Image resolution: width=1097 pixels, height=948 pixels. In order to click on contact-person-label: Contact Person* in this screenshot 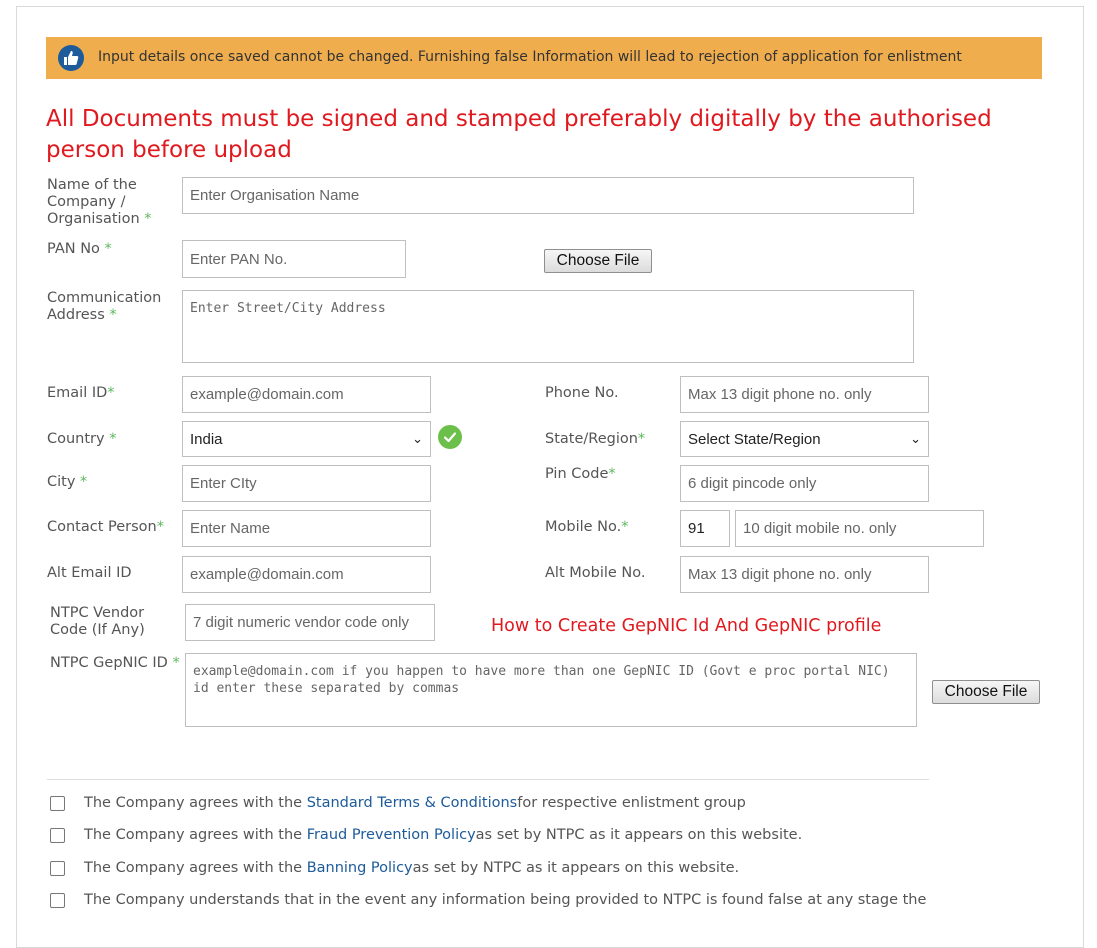, I will do `click(105, 527)`.